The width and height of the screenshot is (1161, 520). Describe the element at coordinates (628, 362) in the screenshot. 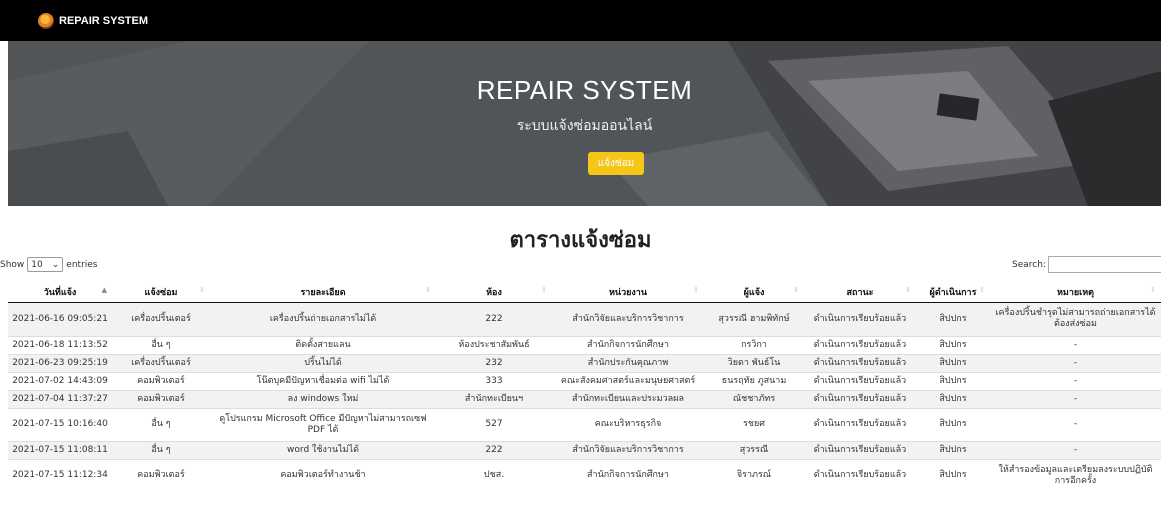

I see `table-cell: สำนักประกันคุณภาพ` at that location.